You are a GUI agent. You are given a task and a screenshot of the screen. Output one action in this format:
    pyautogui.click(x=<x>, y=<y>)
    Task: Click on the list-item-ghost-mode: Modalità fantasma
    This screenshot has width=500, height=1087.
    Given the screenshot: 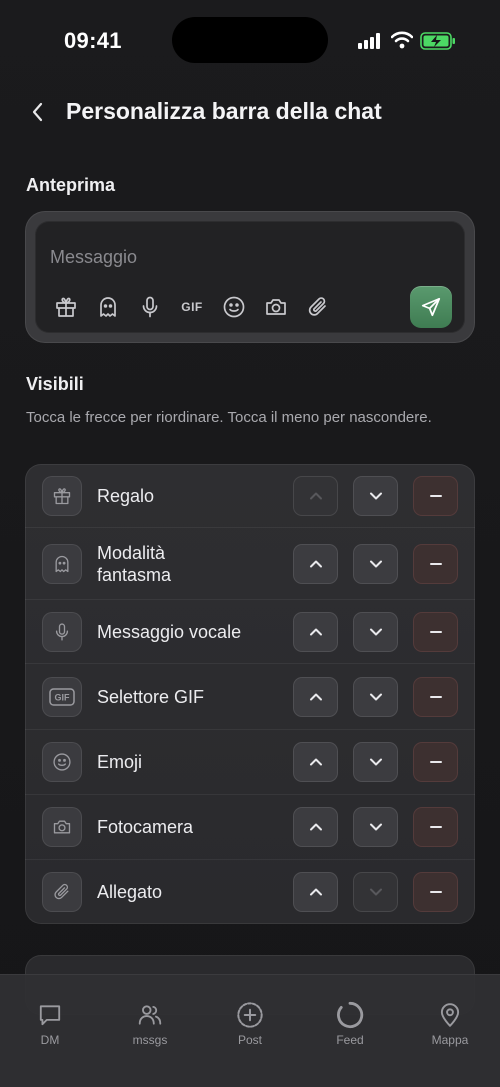 What is the action you would take?
    pyautogui.click(x=250, y=564)
    